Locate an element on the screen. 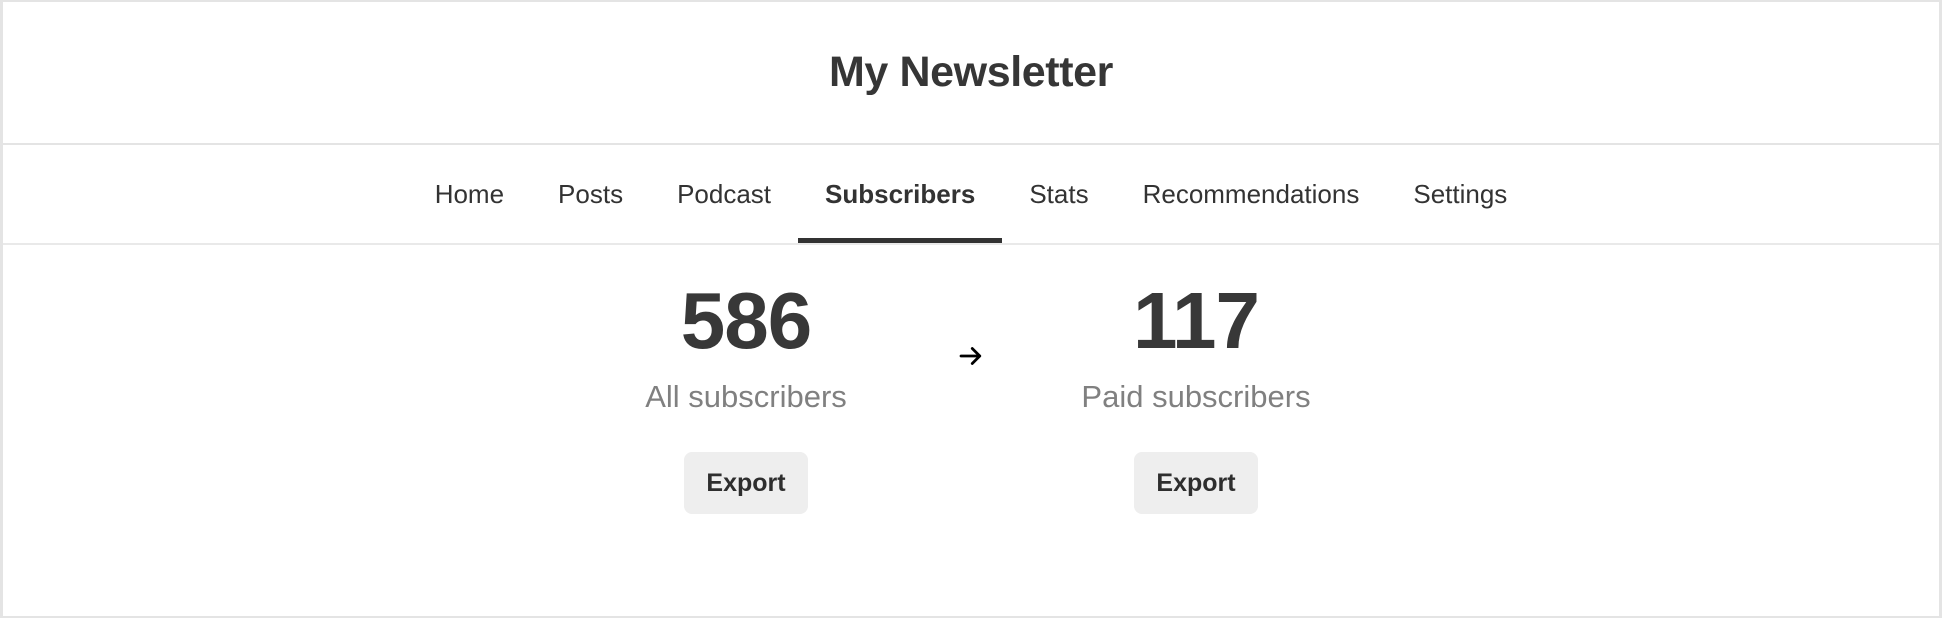 The image size is (1942, 618). stat-all-subscribers: 586 All subscribers Export is located at coordinates (746, 397).